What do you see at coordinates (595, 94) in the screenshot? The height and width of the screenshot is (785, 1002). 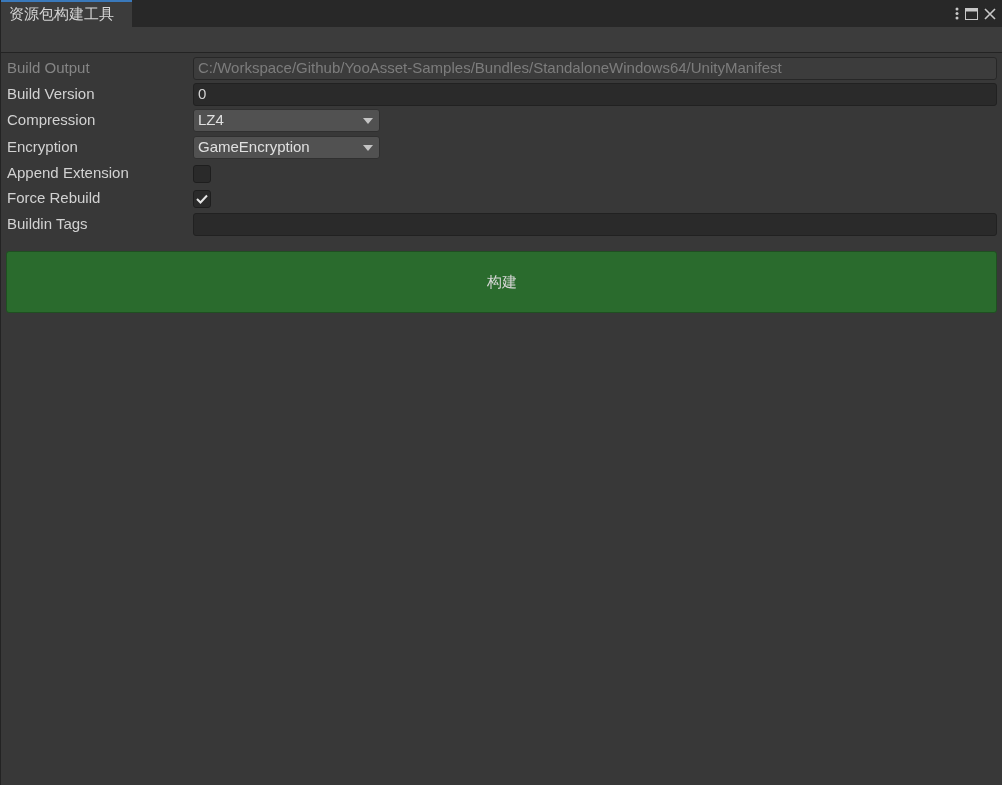 I see `text-field: 0` at bounding box center [595, 94].